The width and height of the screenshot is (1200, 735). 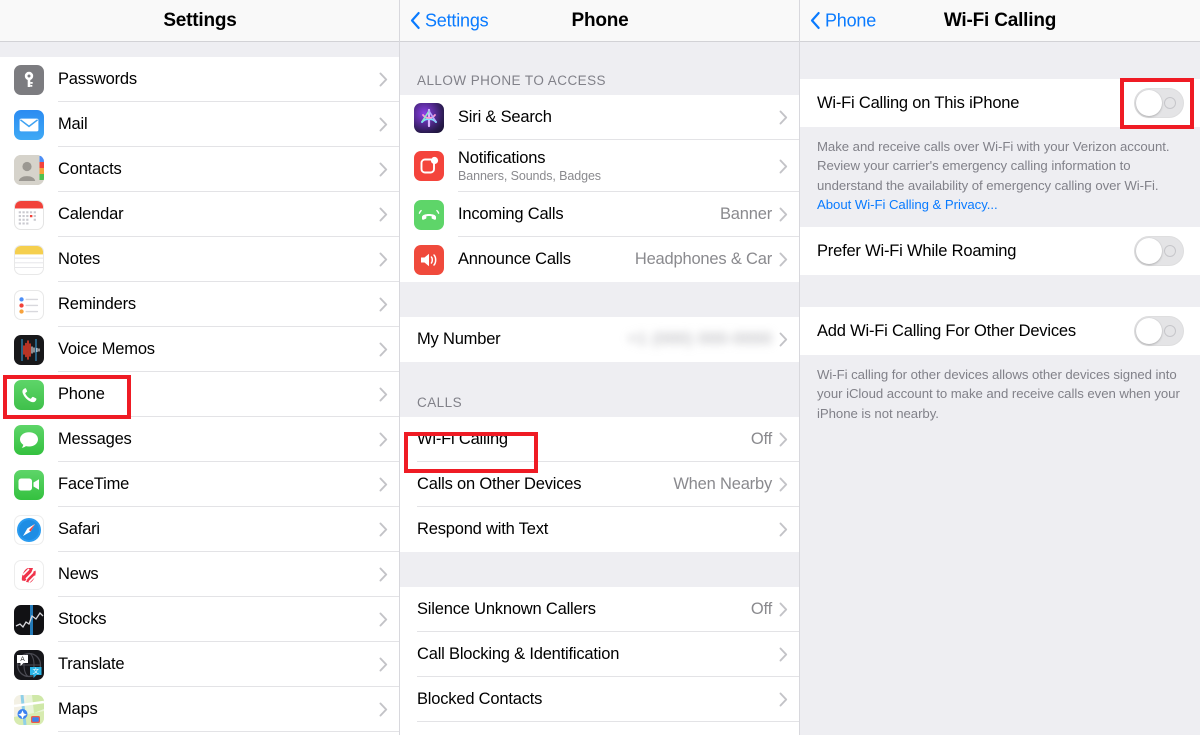 I want to click on sidebar-item-safari: Safari, so click(x=200, y=529).